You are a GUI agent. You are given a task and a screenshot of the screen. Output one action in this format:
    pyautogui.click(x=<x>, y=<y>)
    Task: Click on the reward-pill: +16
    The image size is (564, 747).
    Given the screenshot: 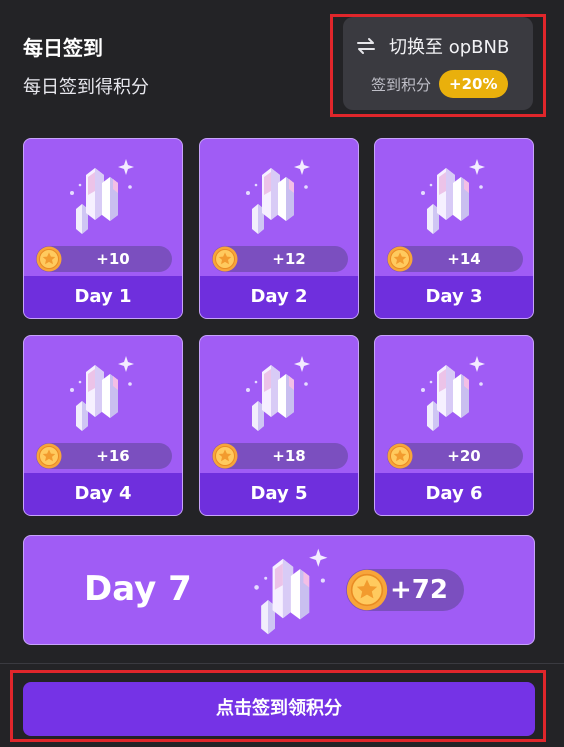 What is the action you would take?
    pyautogui.click(x=104, y=456)
    